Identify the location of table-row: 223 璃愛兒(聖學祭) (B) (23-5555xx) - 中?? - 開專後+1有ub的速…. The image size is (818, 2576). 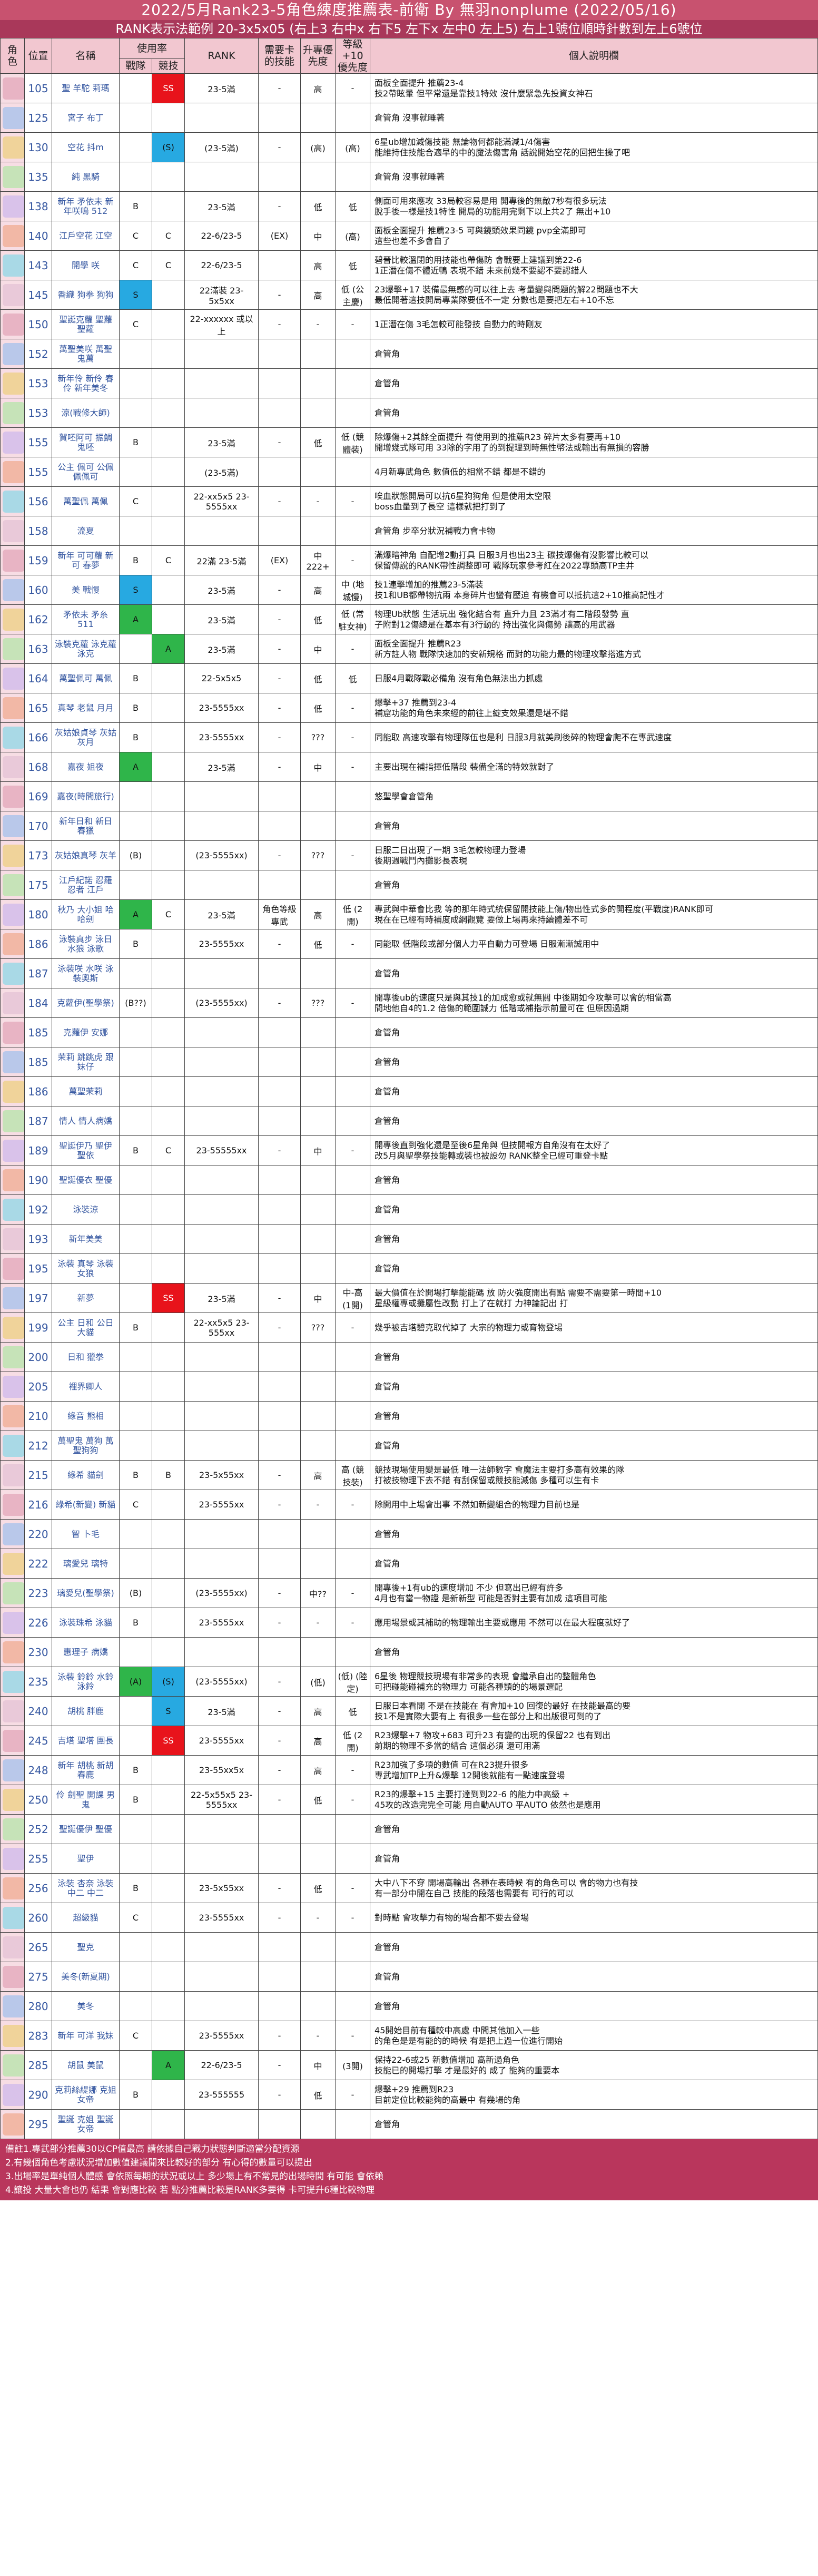
(409, 1593).